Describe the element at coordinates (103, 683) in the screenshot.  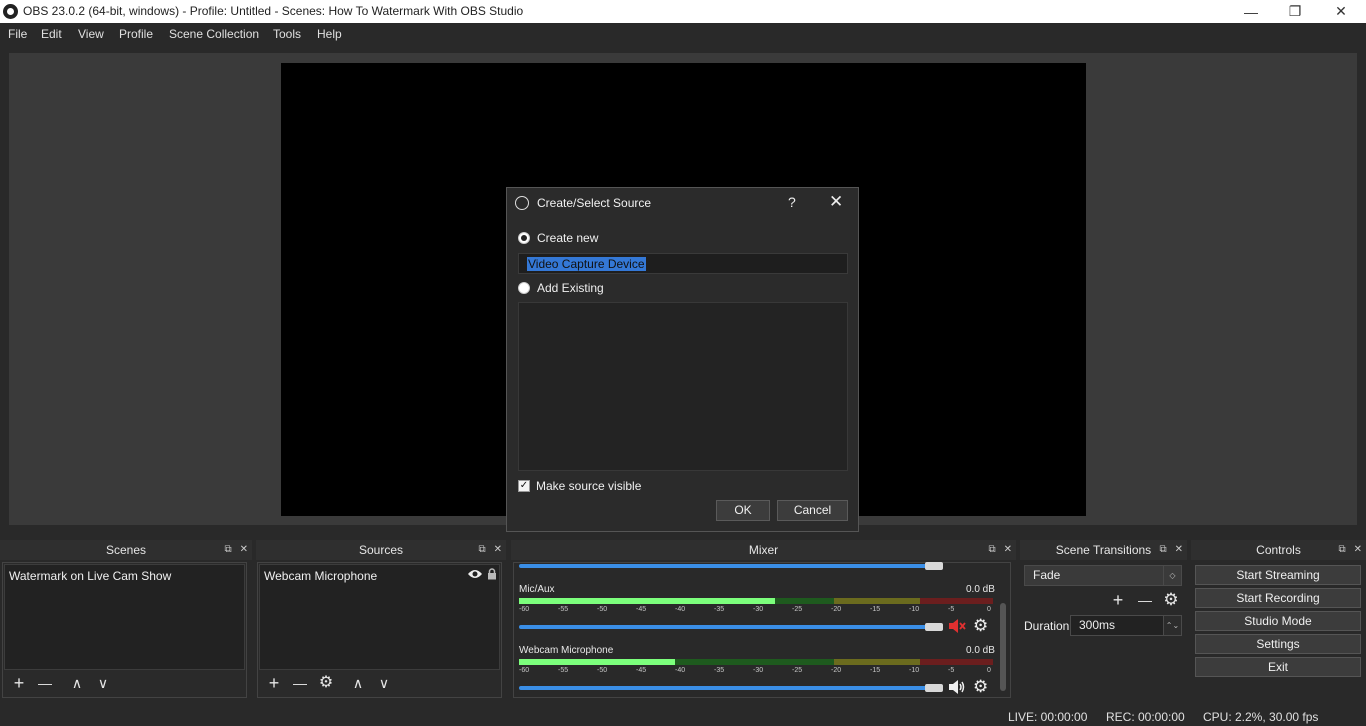
I see `move-scene-down-button: ∨` at that location.